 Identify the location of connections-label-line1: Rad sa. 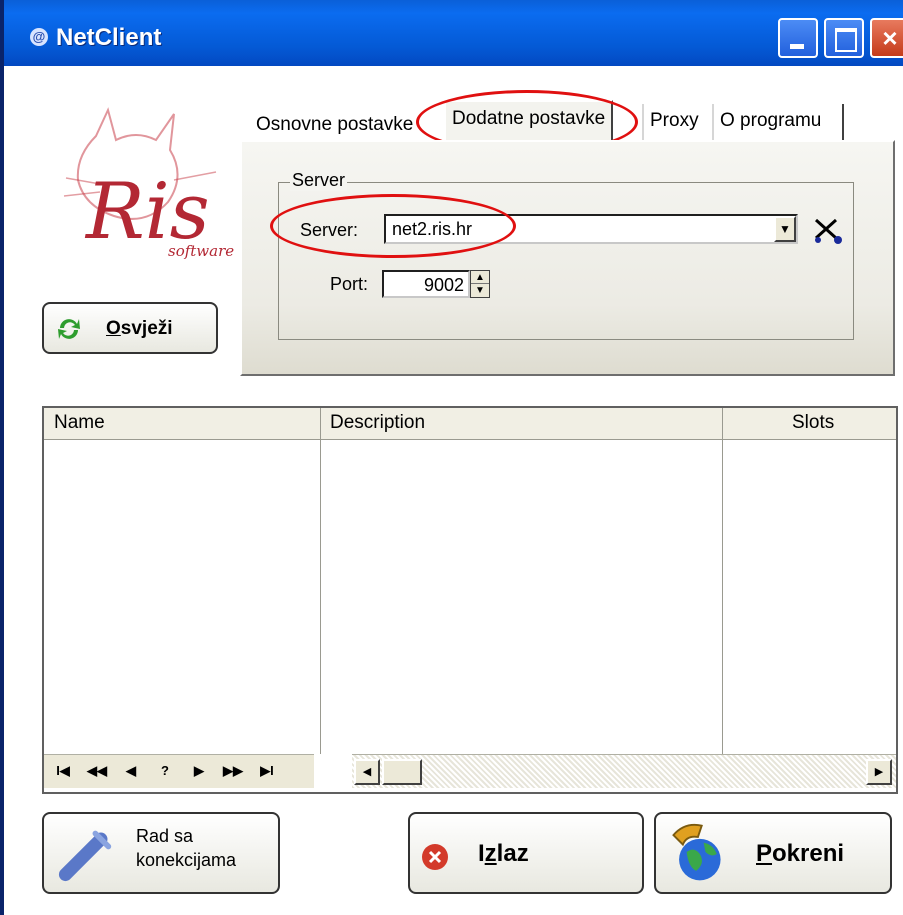
(165, 836).